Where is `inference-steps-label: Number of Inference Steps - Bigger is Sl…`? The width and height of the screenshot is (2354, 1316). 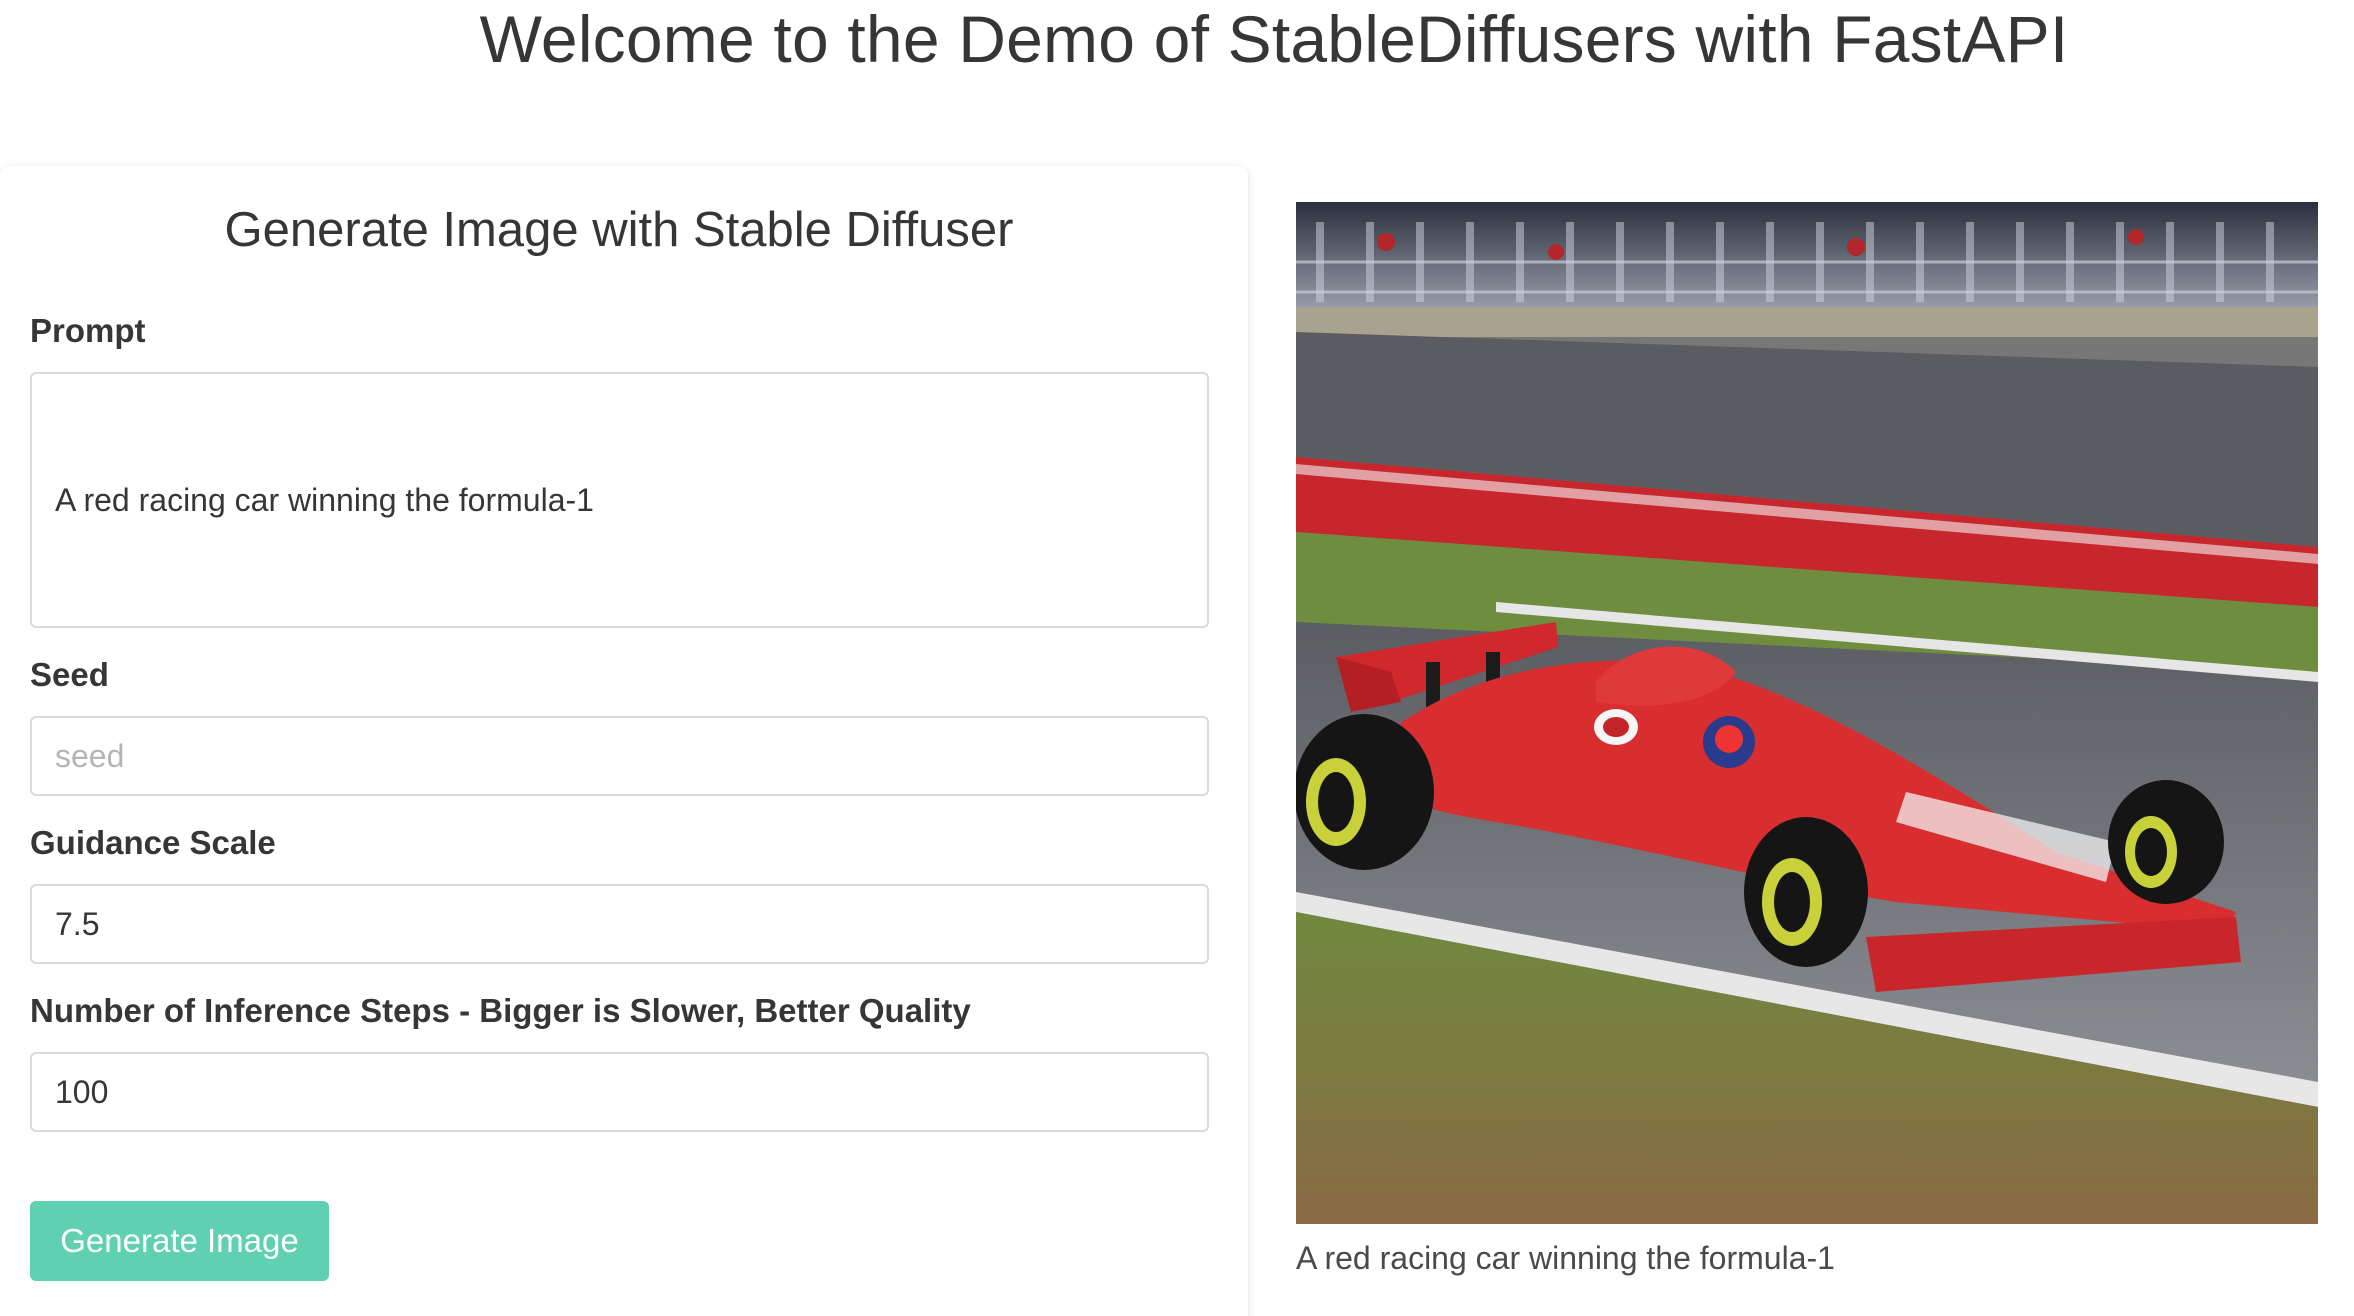
inference-steps-label: Number of Inference Steps - Bigger is Sl… is located at coordinates (500, 1010).